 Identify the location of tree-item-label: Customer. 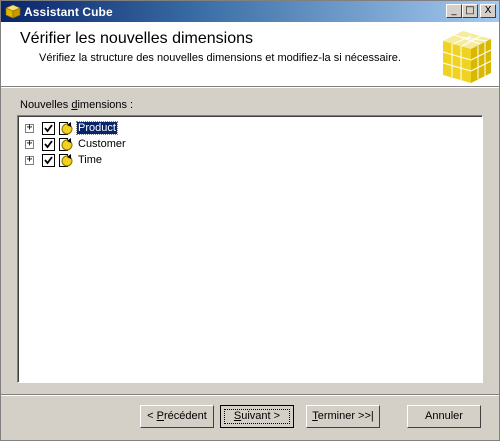
(102, 144).